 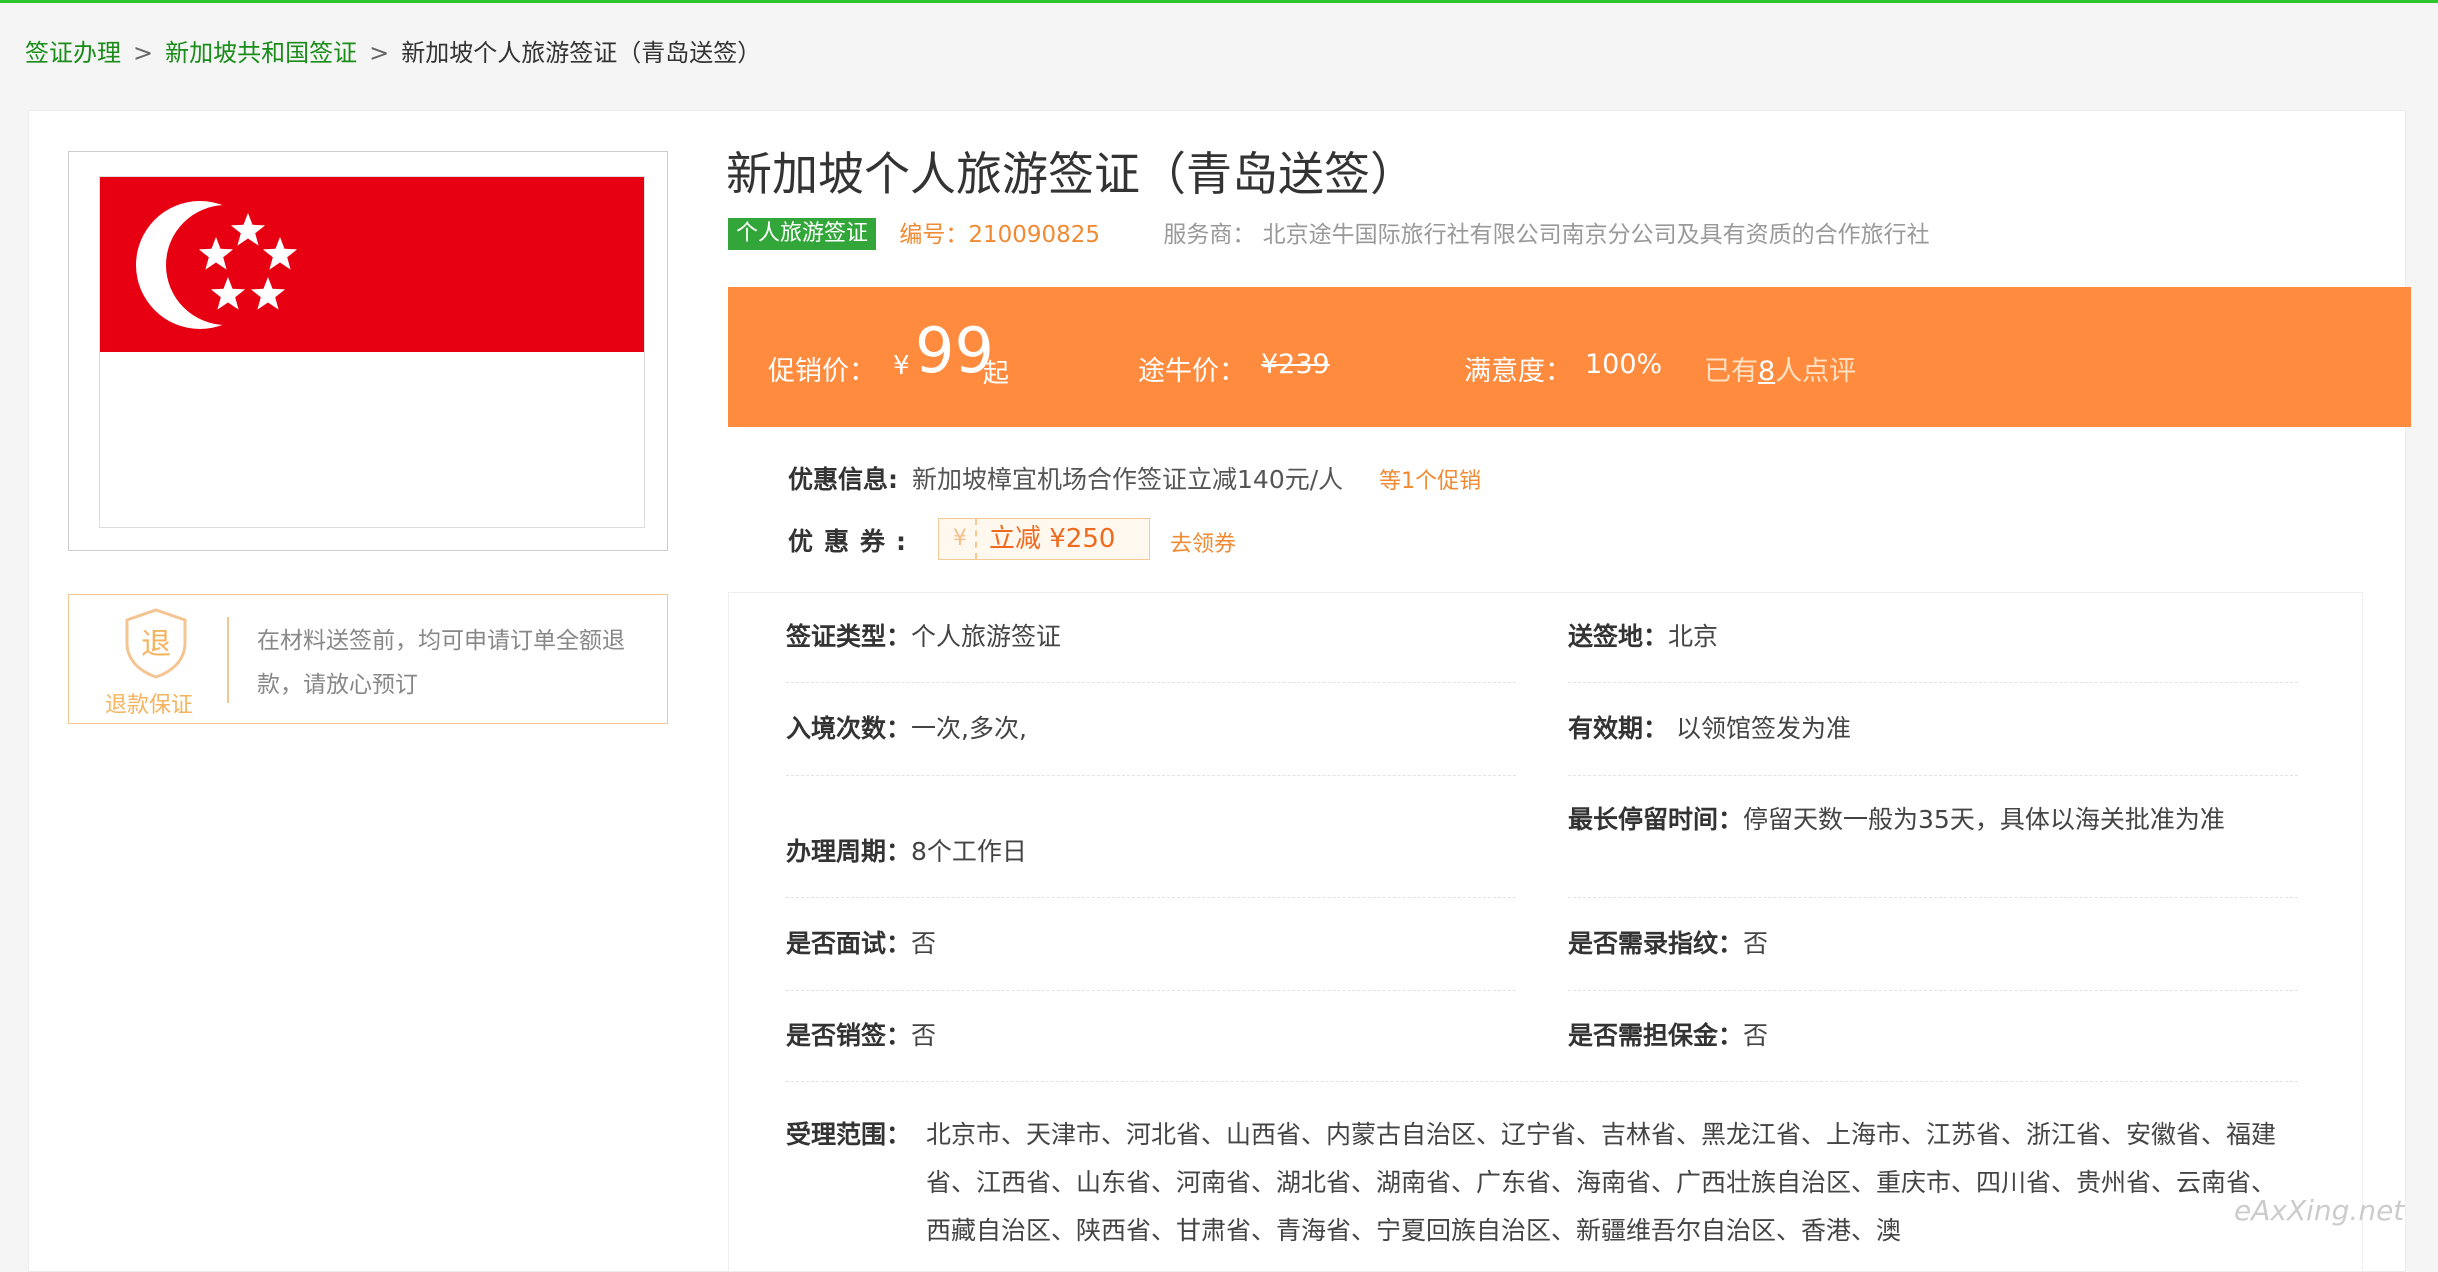 I want to click on product-image-box, so click(x=368, y=351).